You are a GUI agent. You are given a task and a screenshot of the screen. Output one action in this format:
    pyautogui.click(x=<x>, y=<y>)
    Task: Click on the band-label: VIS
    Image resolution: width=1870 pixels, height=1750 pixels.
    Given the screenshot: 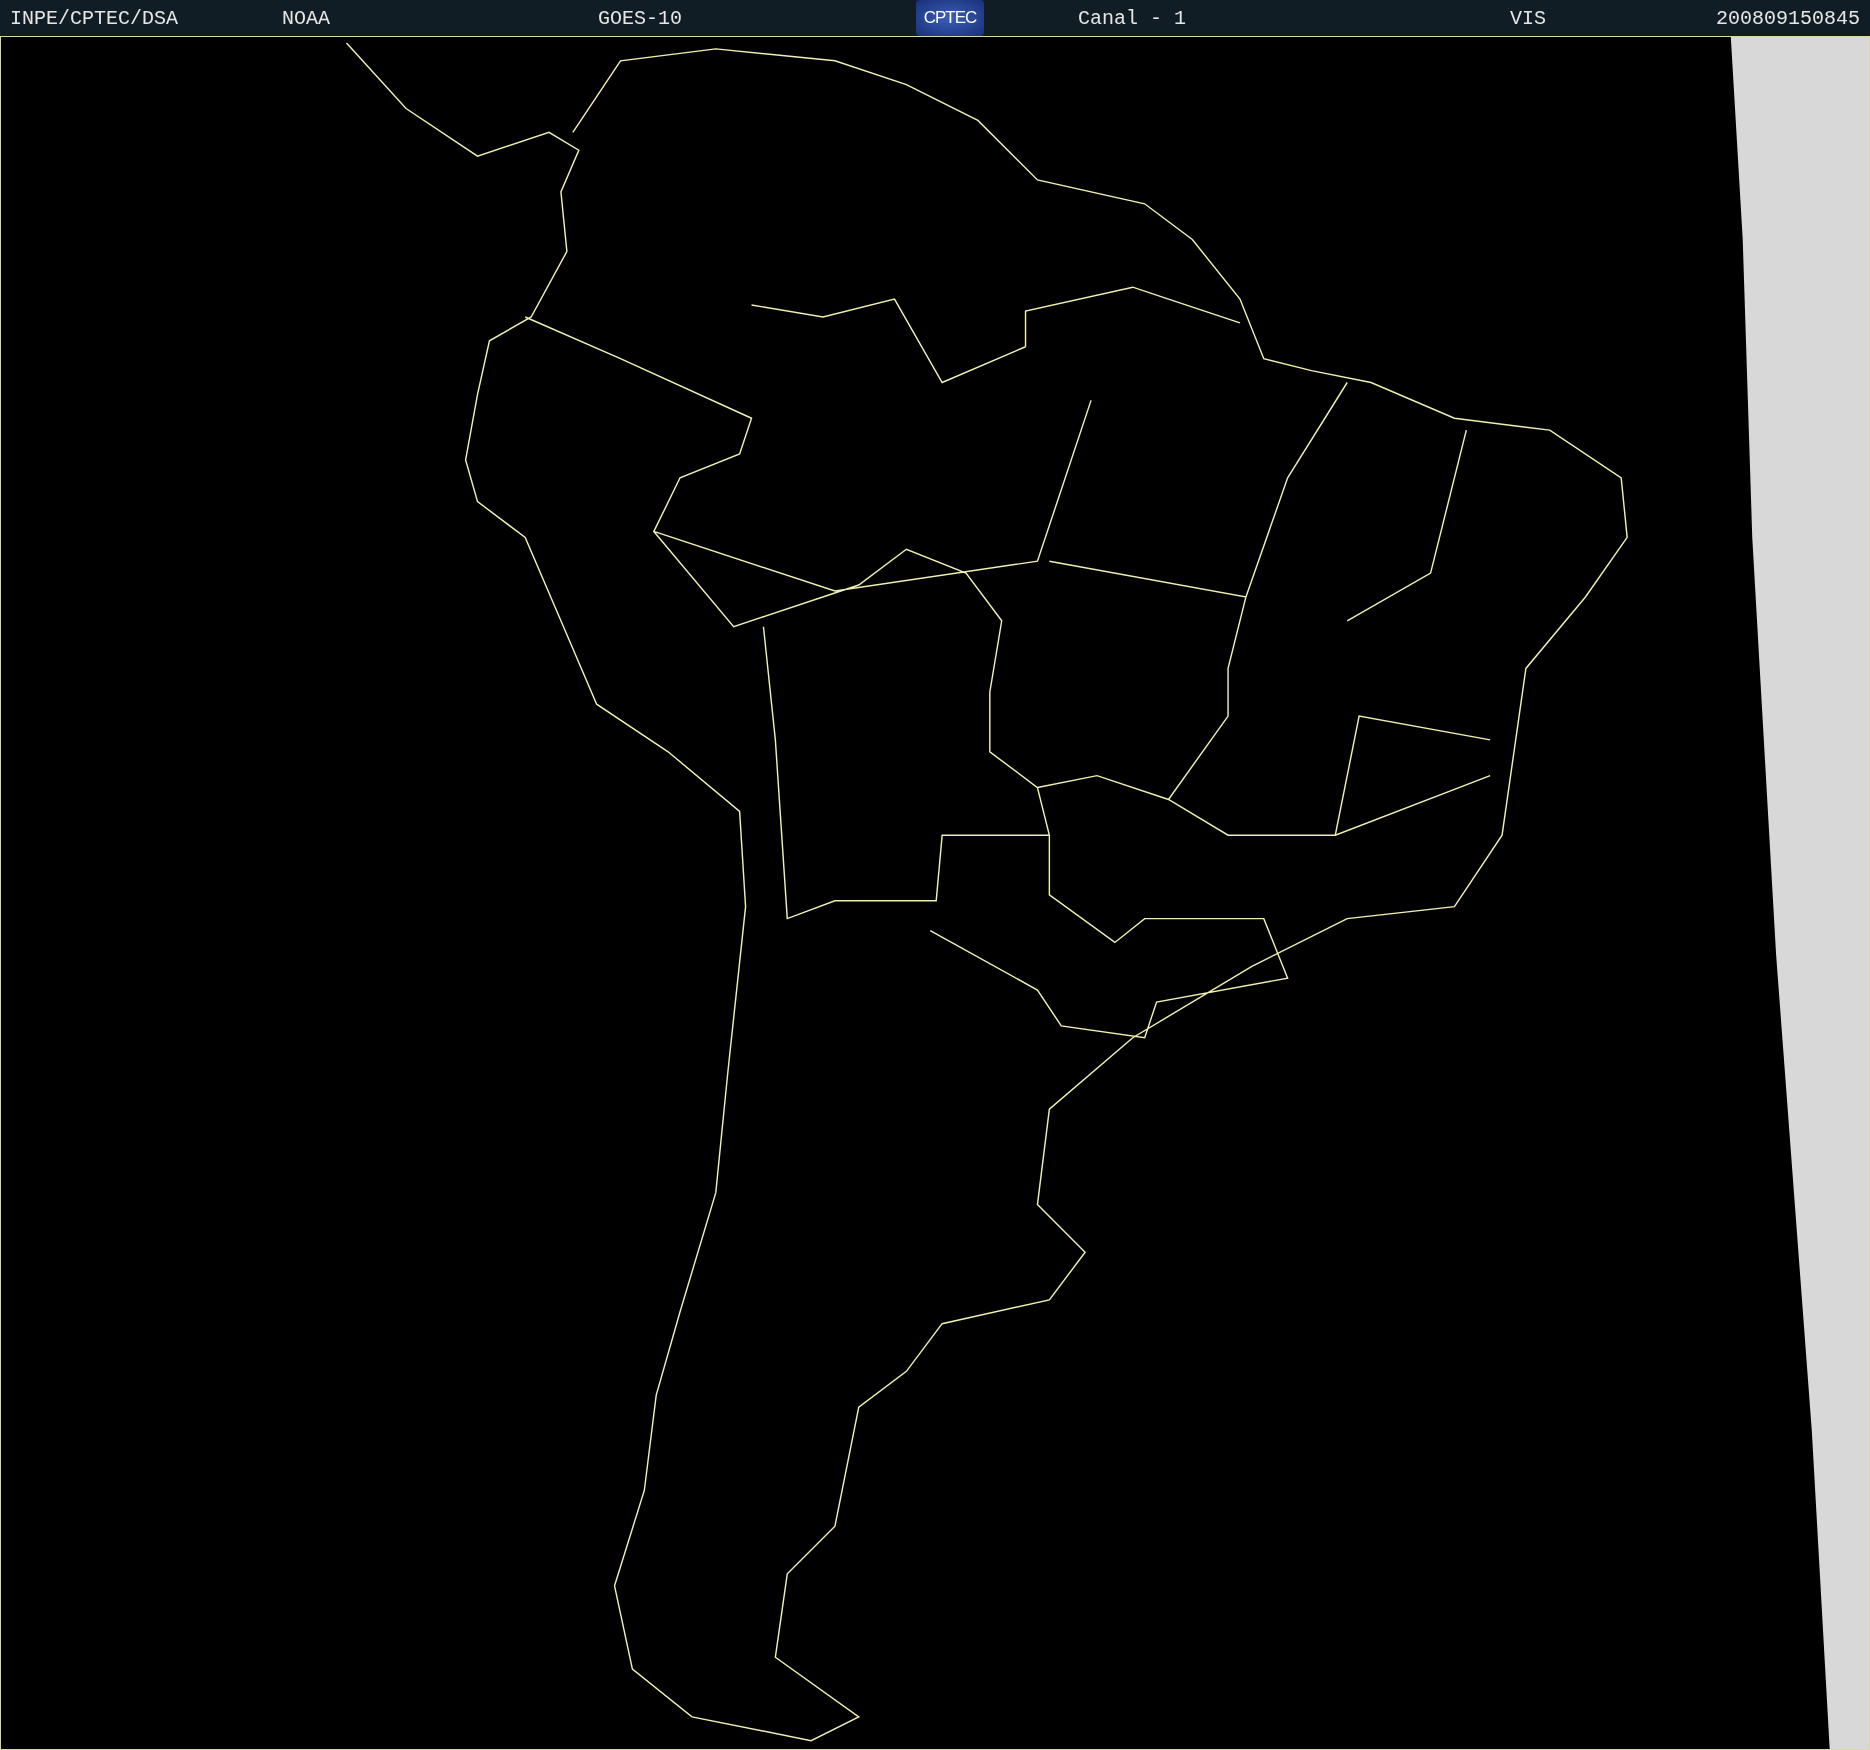 What is the action you would take?
    pyautogui.click(x=1528, y=18)
    